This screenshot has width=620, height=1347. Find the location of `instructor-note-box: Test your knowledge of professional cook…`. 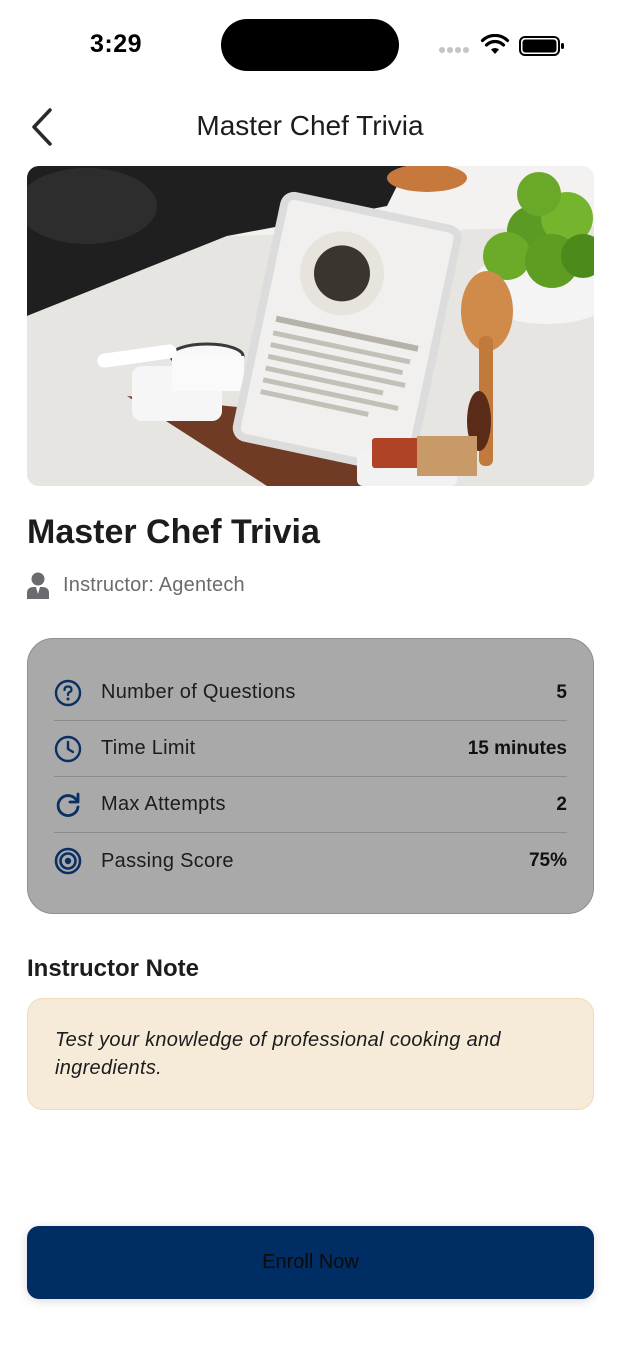

instructor-note-box: Test your knowledge of professional cook… is located at coordinates (310, 1054).